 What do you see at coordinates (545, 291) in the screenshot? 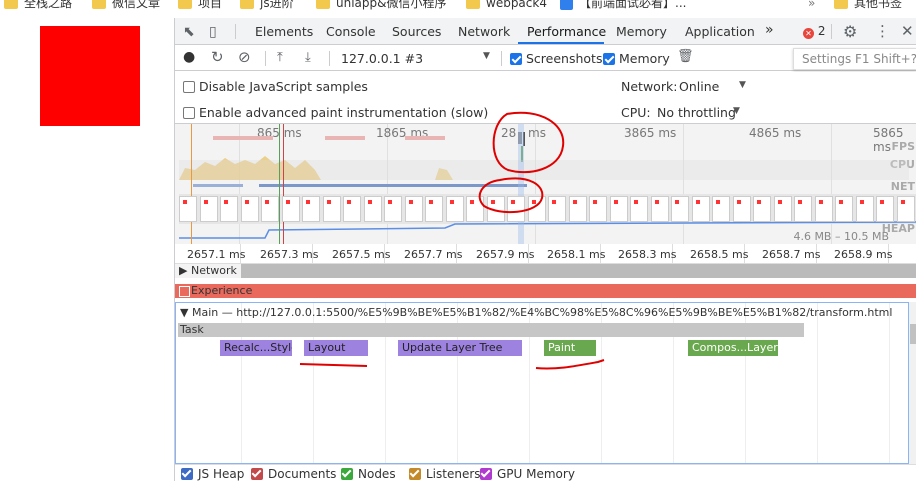
I see `experience-track: Experience` at bounding box center [545, 291].